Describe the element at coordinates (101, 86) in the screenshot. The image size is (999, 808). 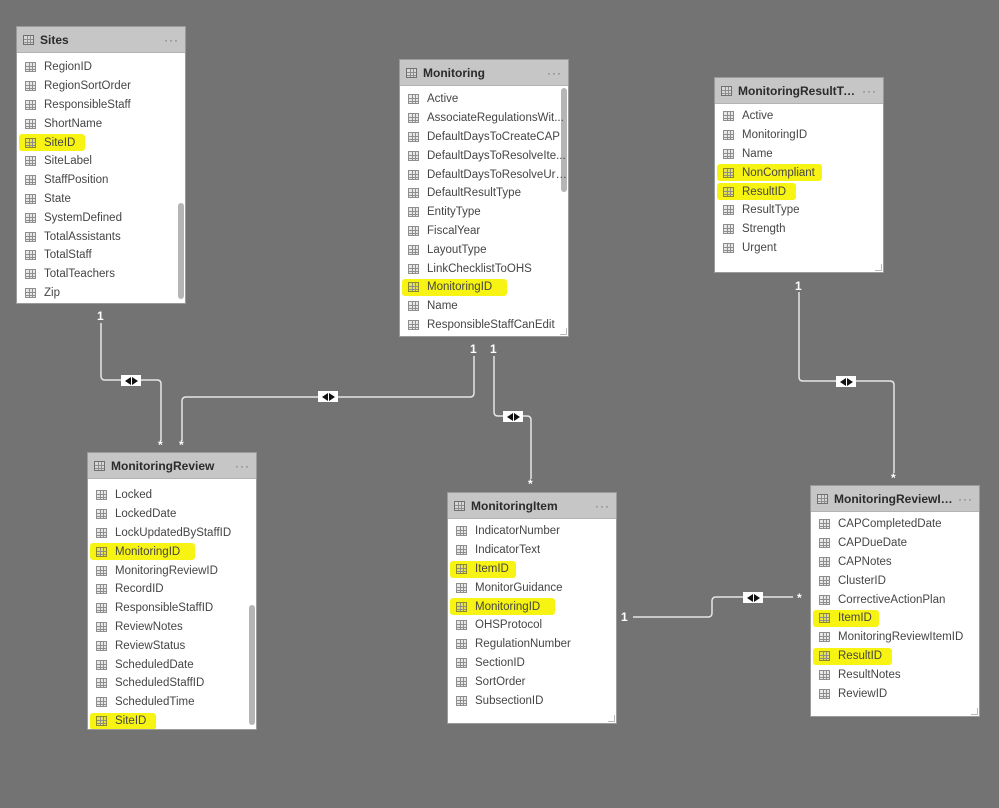
I see `field-row: RegionSortOrder` at that location.